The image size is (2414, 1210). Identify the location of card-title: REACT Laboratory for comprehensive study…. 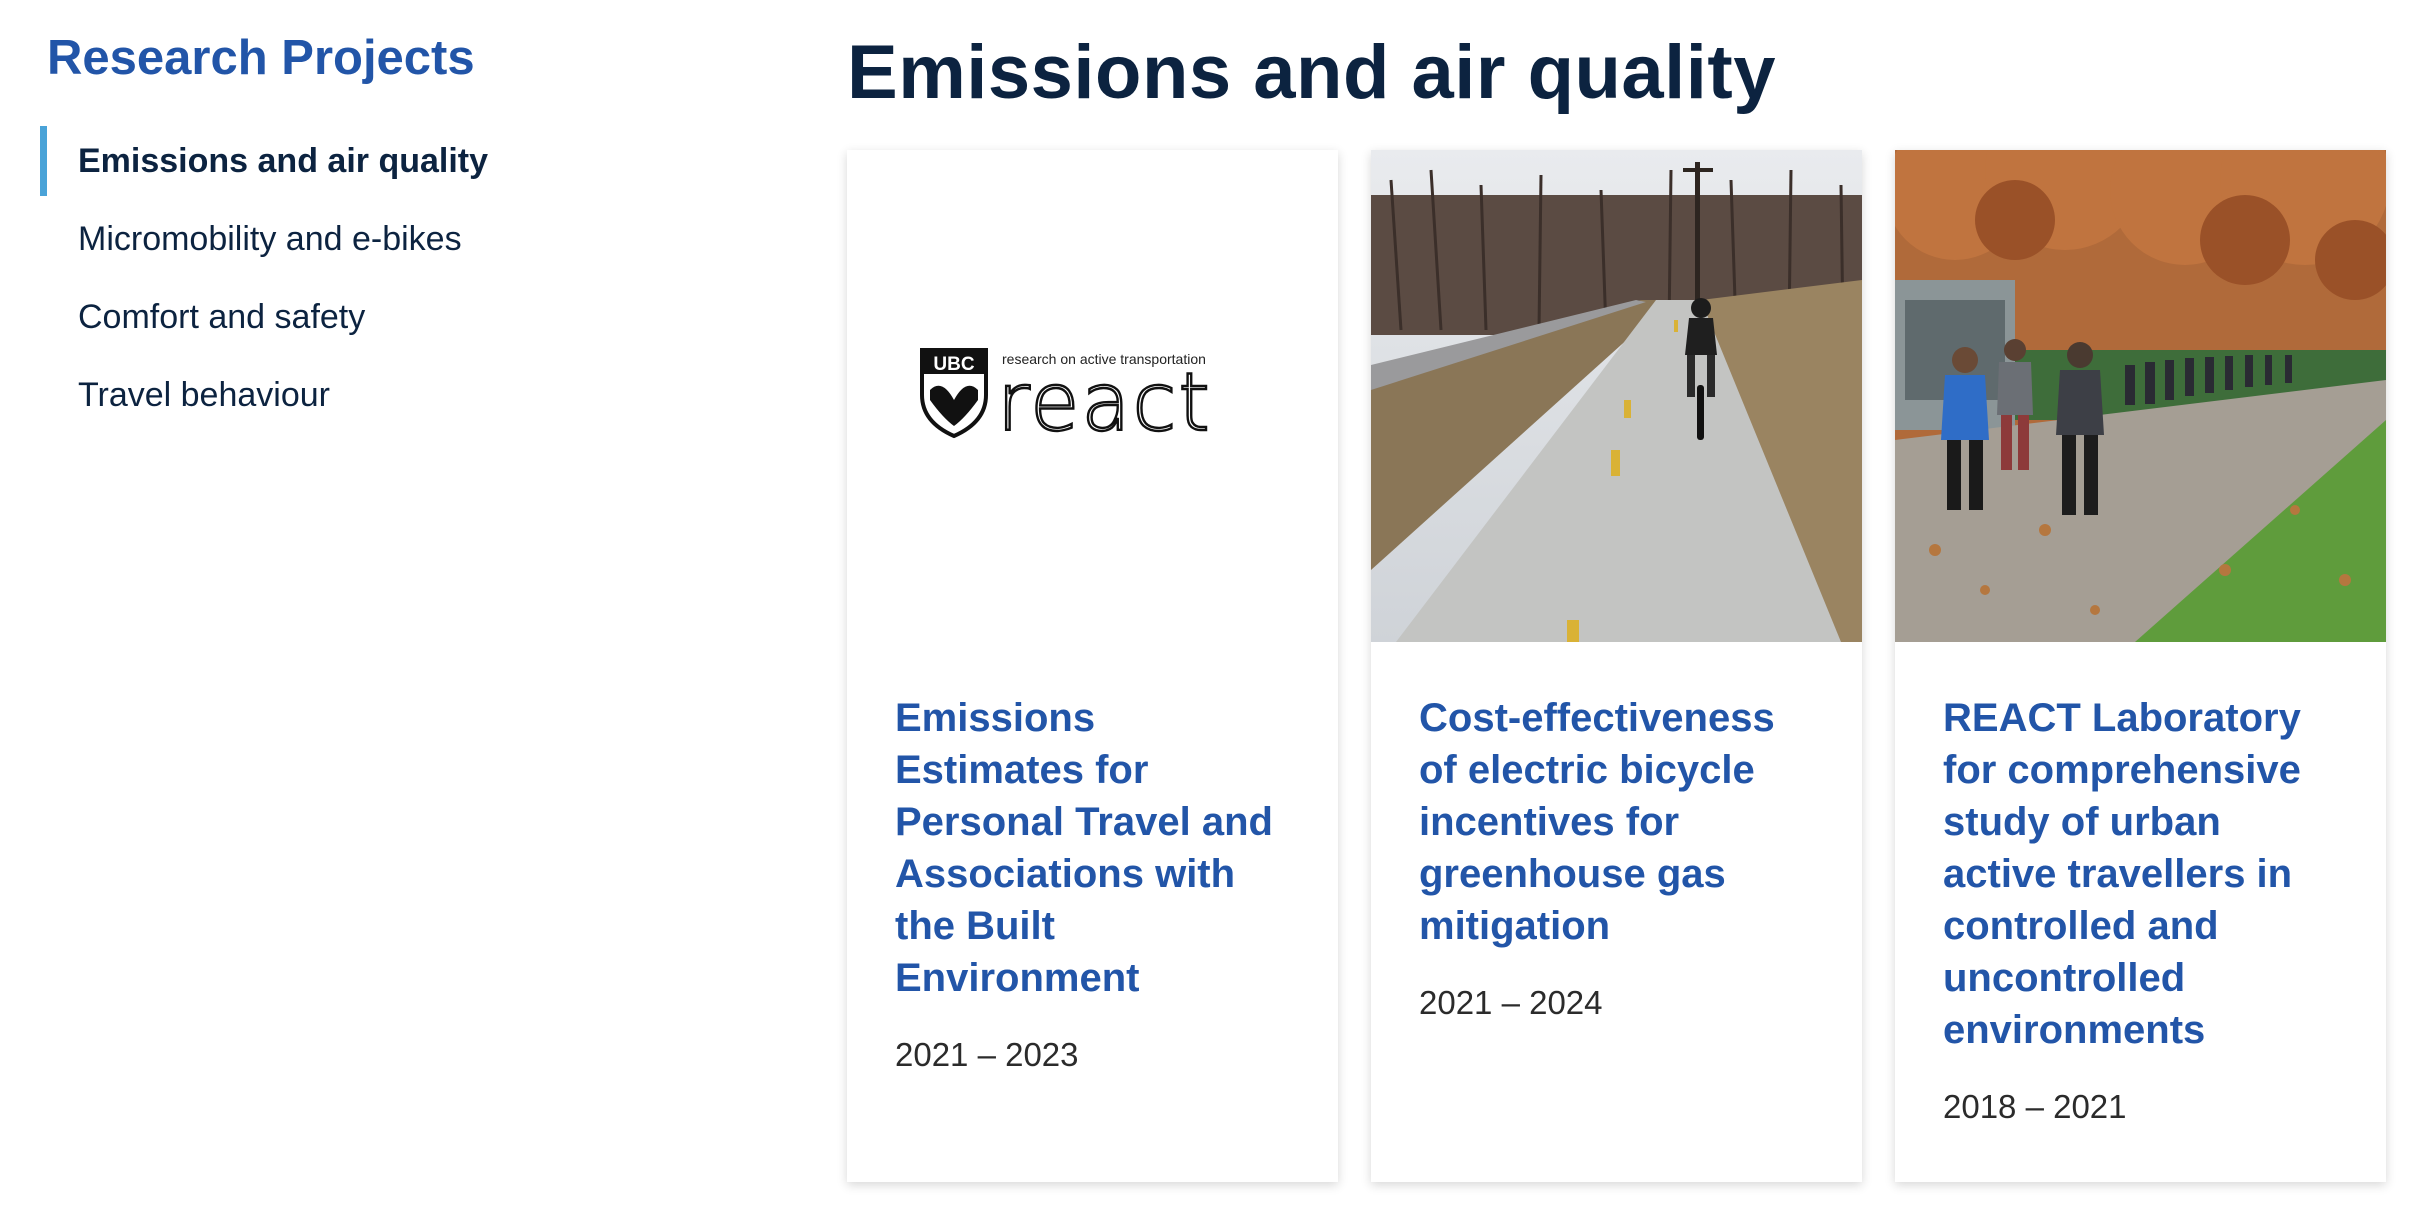
(2140, 874).